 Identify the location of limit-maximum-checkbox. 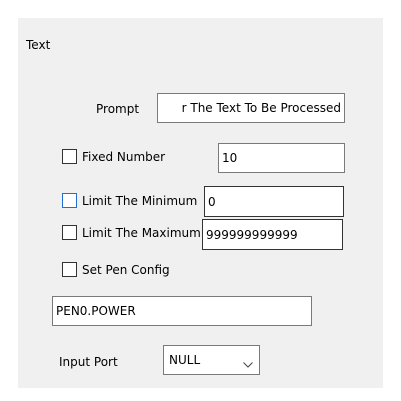
(69, 232).